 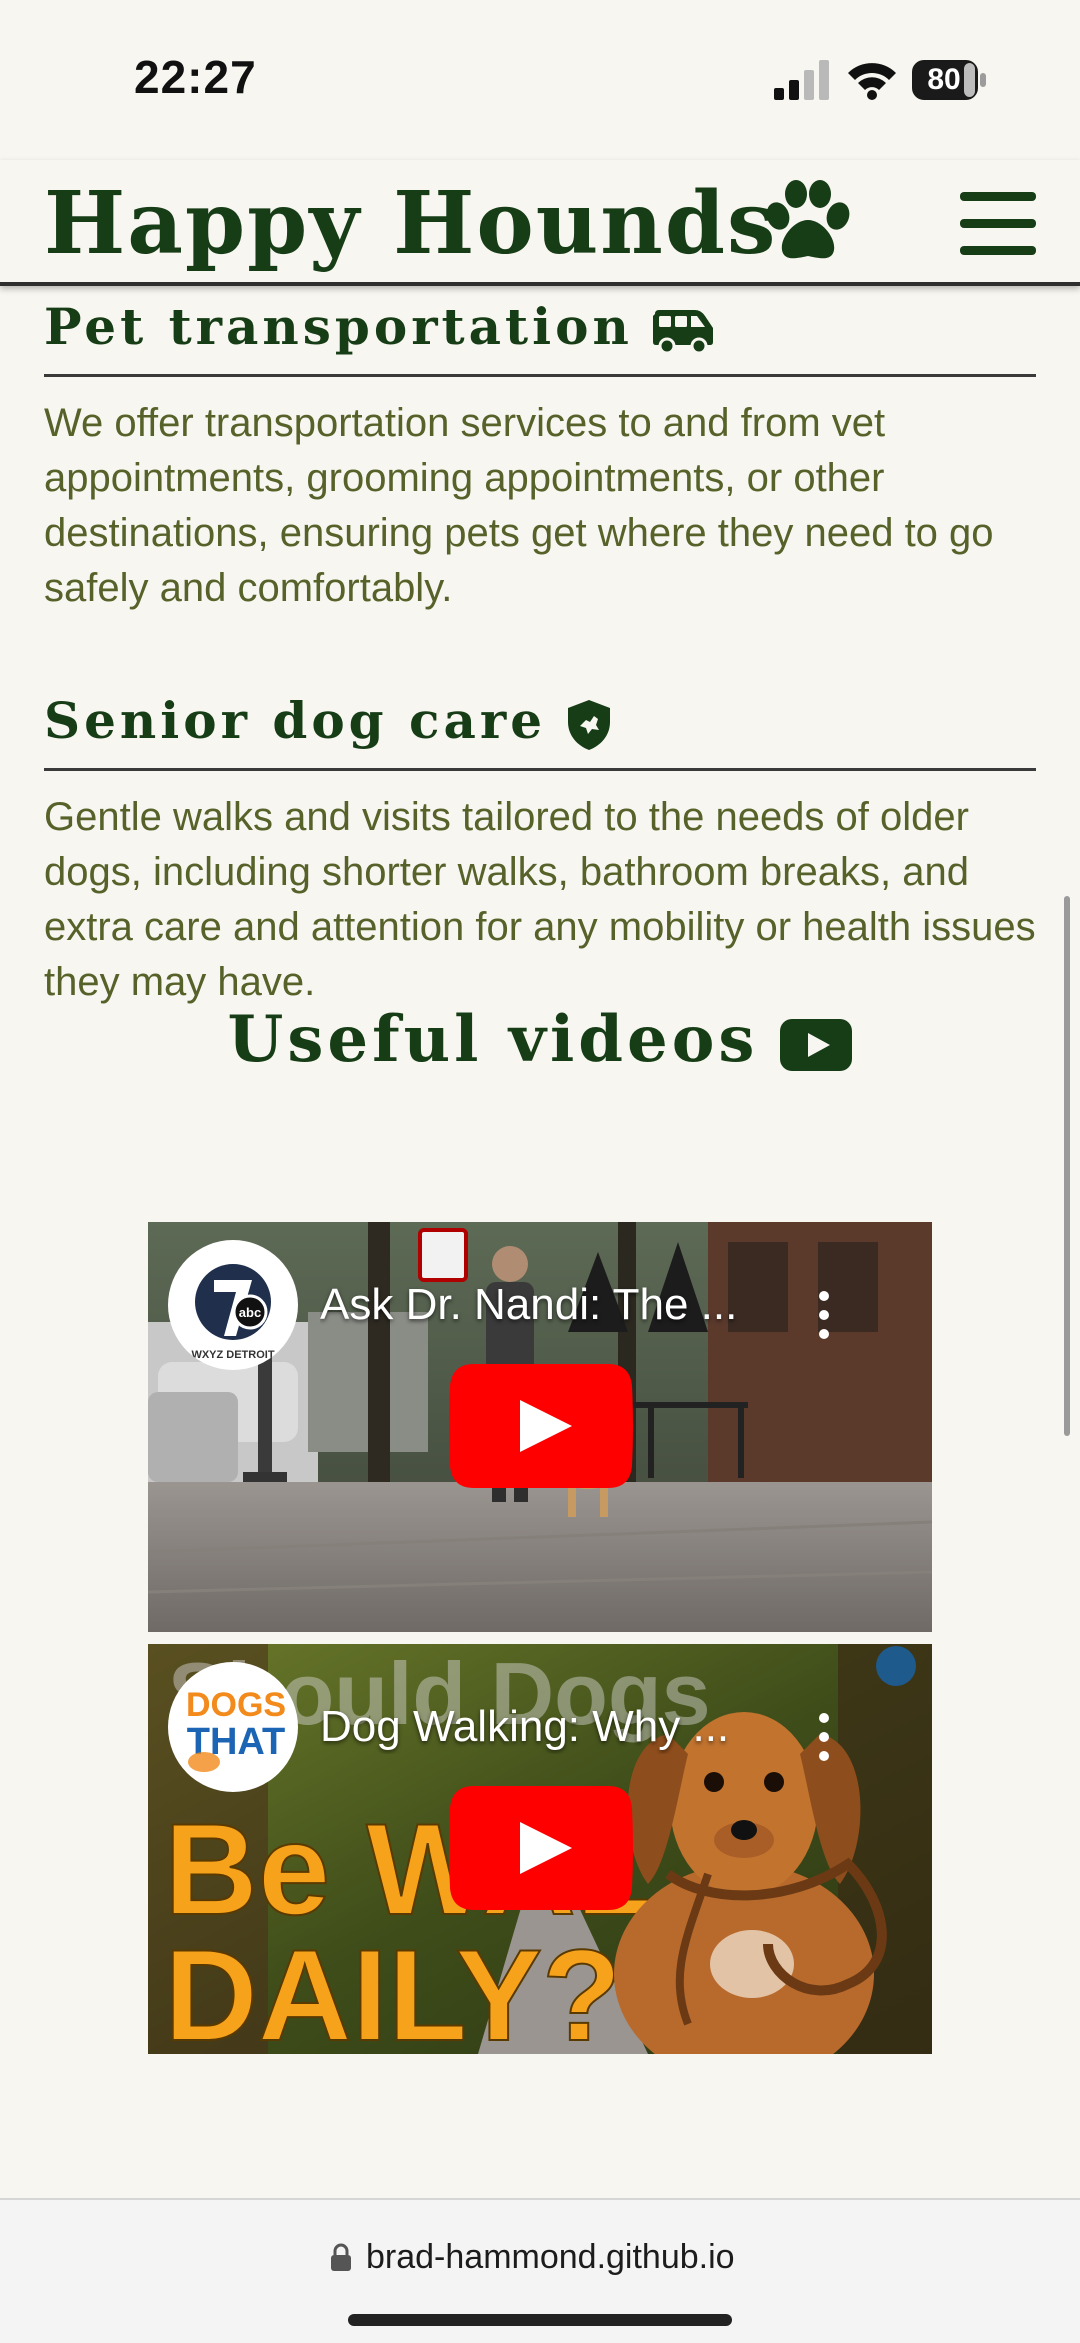 I want to click on home-indicator, so click(x=540, y=2320).